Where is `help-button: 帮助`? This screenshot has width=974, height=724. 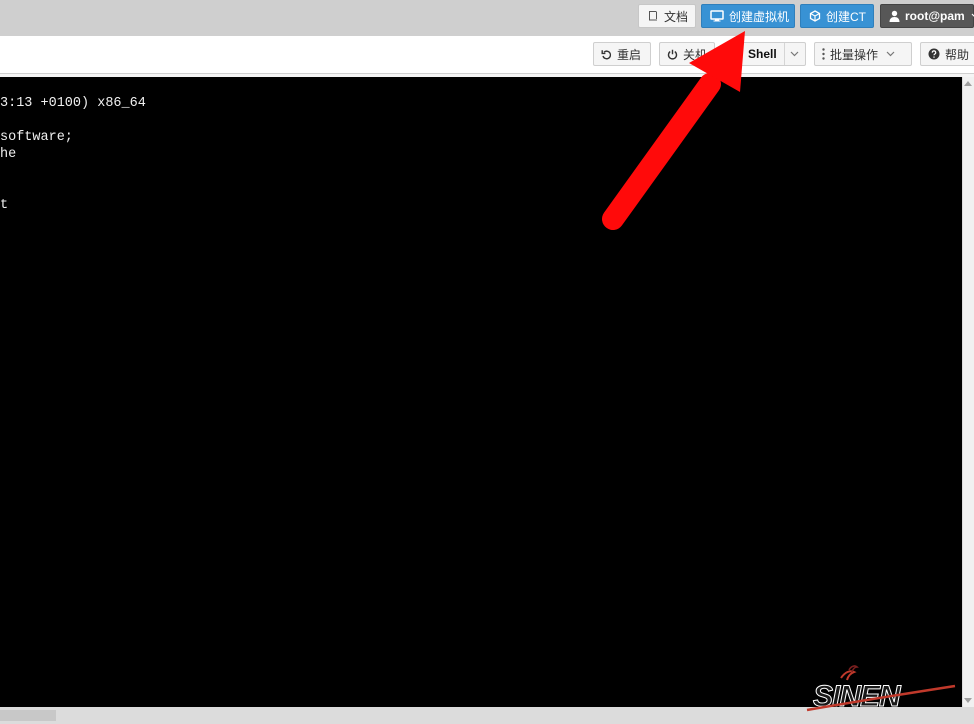 help-button: 帮助 is located at coordinates (947, 54).